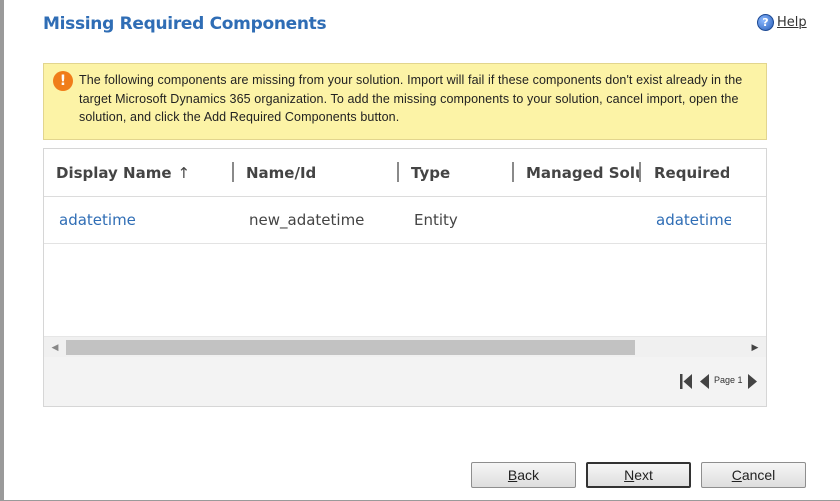 The image size is (840, 501). I want to click on cell-required-by-link: adatetime, so click(693, 220).